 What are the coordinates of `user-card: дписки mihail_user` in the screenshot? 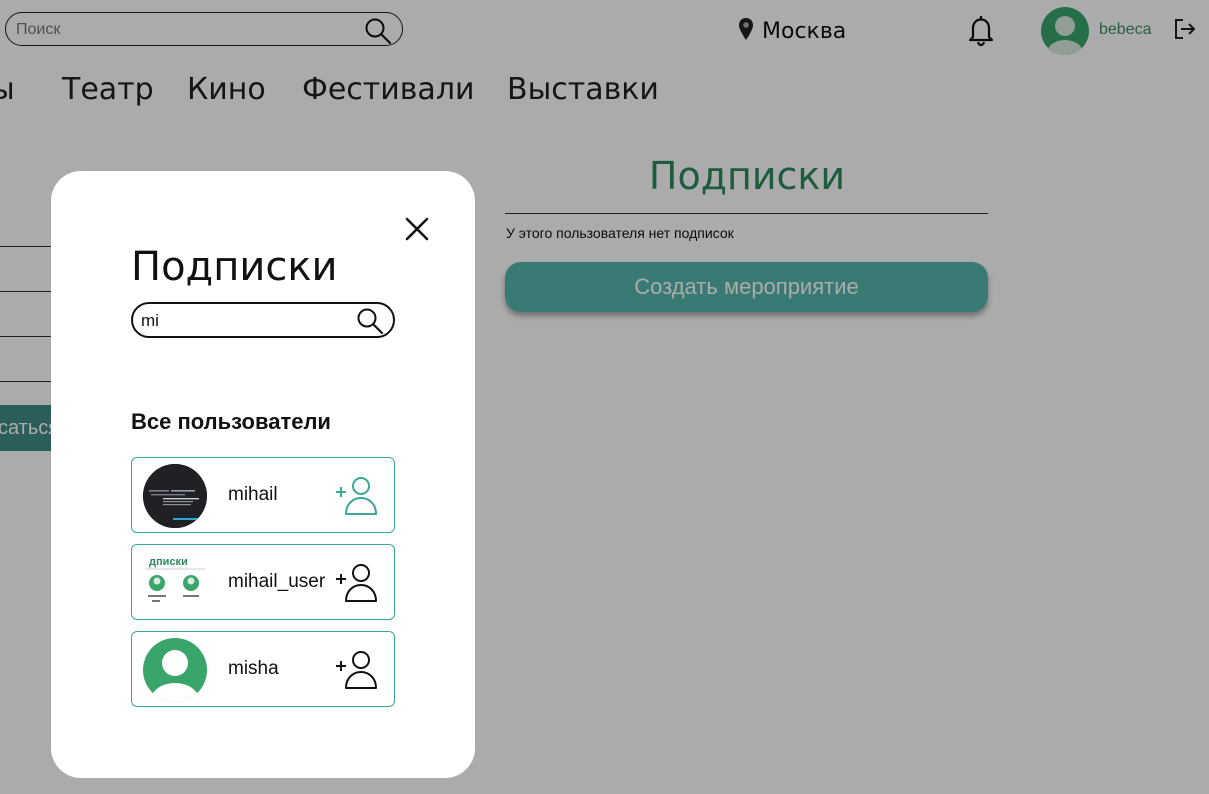 It's located at (263, 582).